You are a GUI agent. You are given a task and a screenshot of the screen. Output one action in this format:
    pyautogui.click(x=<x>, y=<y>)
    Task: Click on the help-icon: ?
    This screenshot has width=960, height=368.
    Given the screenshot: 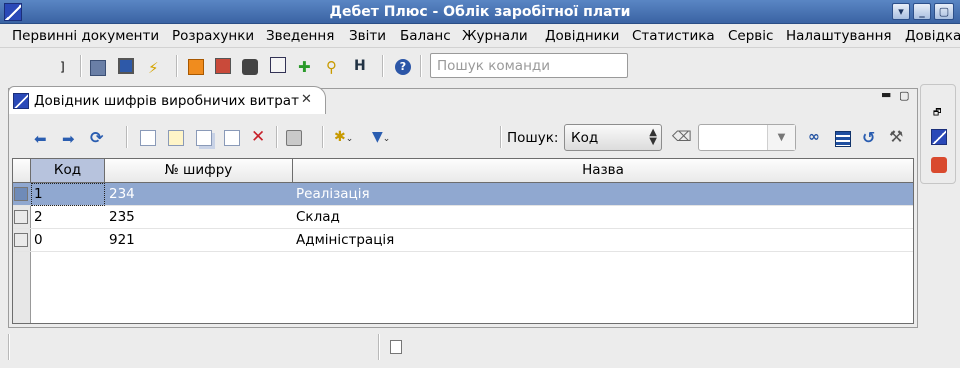 What is the action you would take?
    pyautogui.click(x=403, y=67)
    